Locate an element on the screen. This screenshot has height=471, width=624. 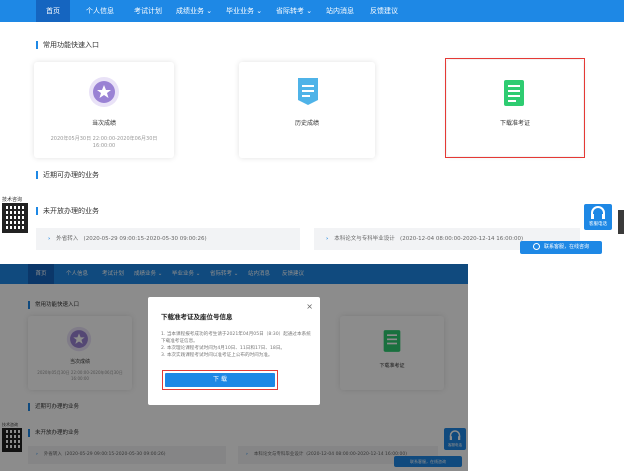
nav-profile: 个人信息 is located at coordinates (100, 11).